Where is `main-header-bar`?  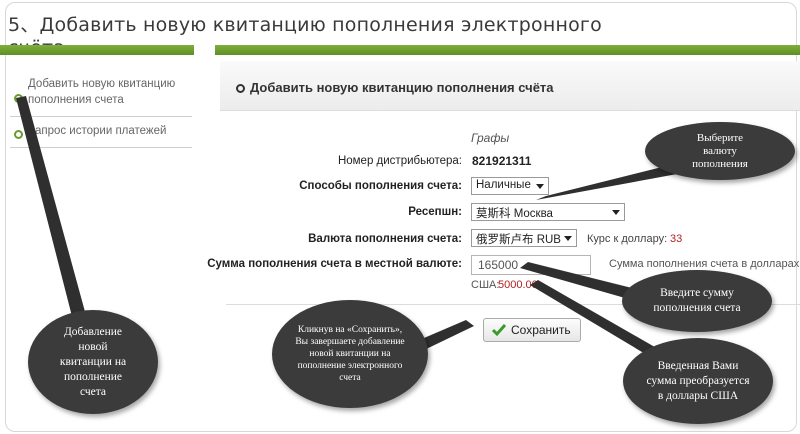
main-header-bar is located at coordinates (507, 50).